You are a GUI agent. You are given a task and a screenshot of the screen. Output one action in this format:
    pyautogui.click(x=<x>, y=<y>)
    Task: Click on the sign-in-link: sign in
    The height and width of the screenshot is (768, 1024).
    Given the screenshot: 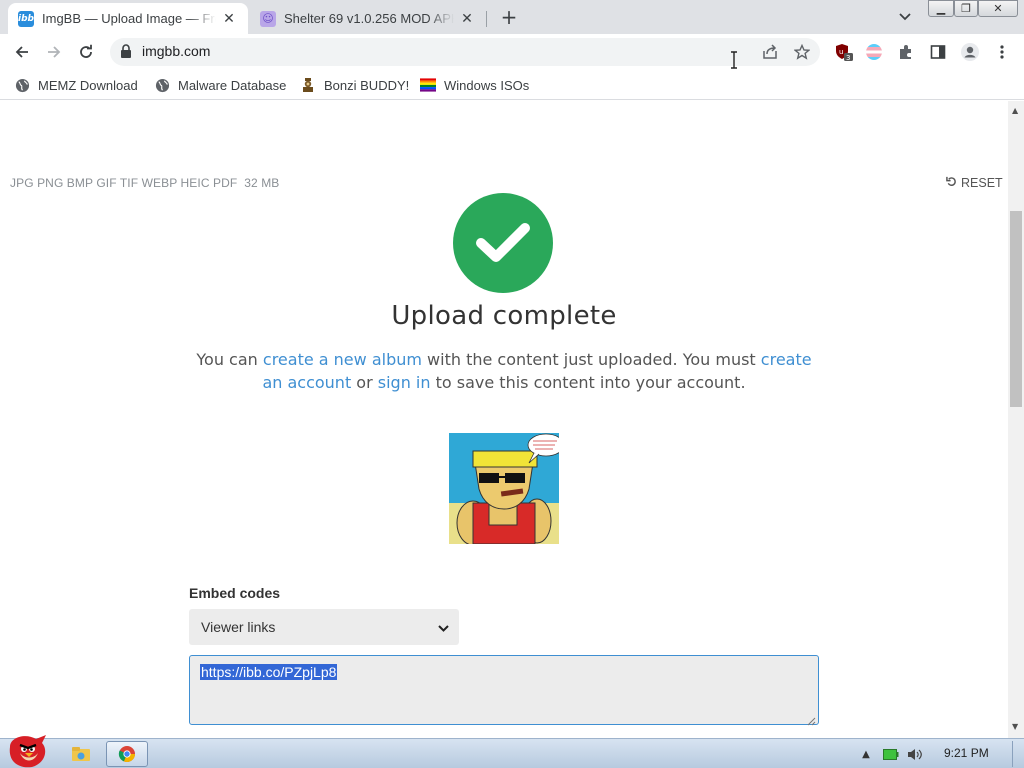 What is the action you would take?
    pyautogui.click(x=404, y=382)
    